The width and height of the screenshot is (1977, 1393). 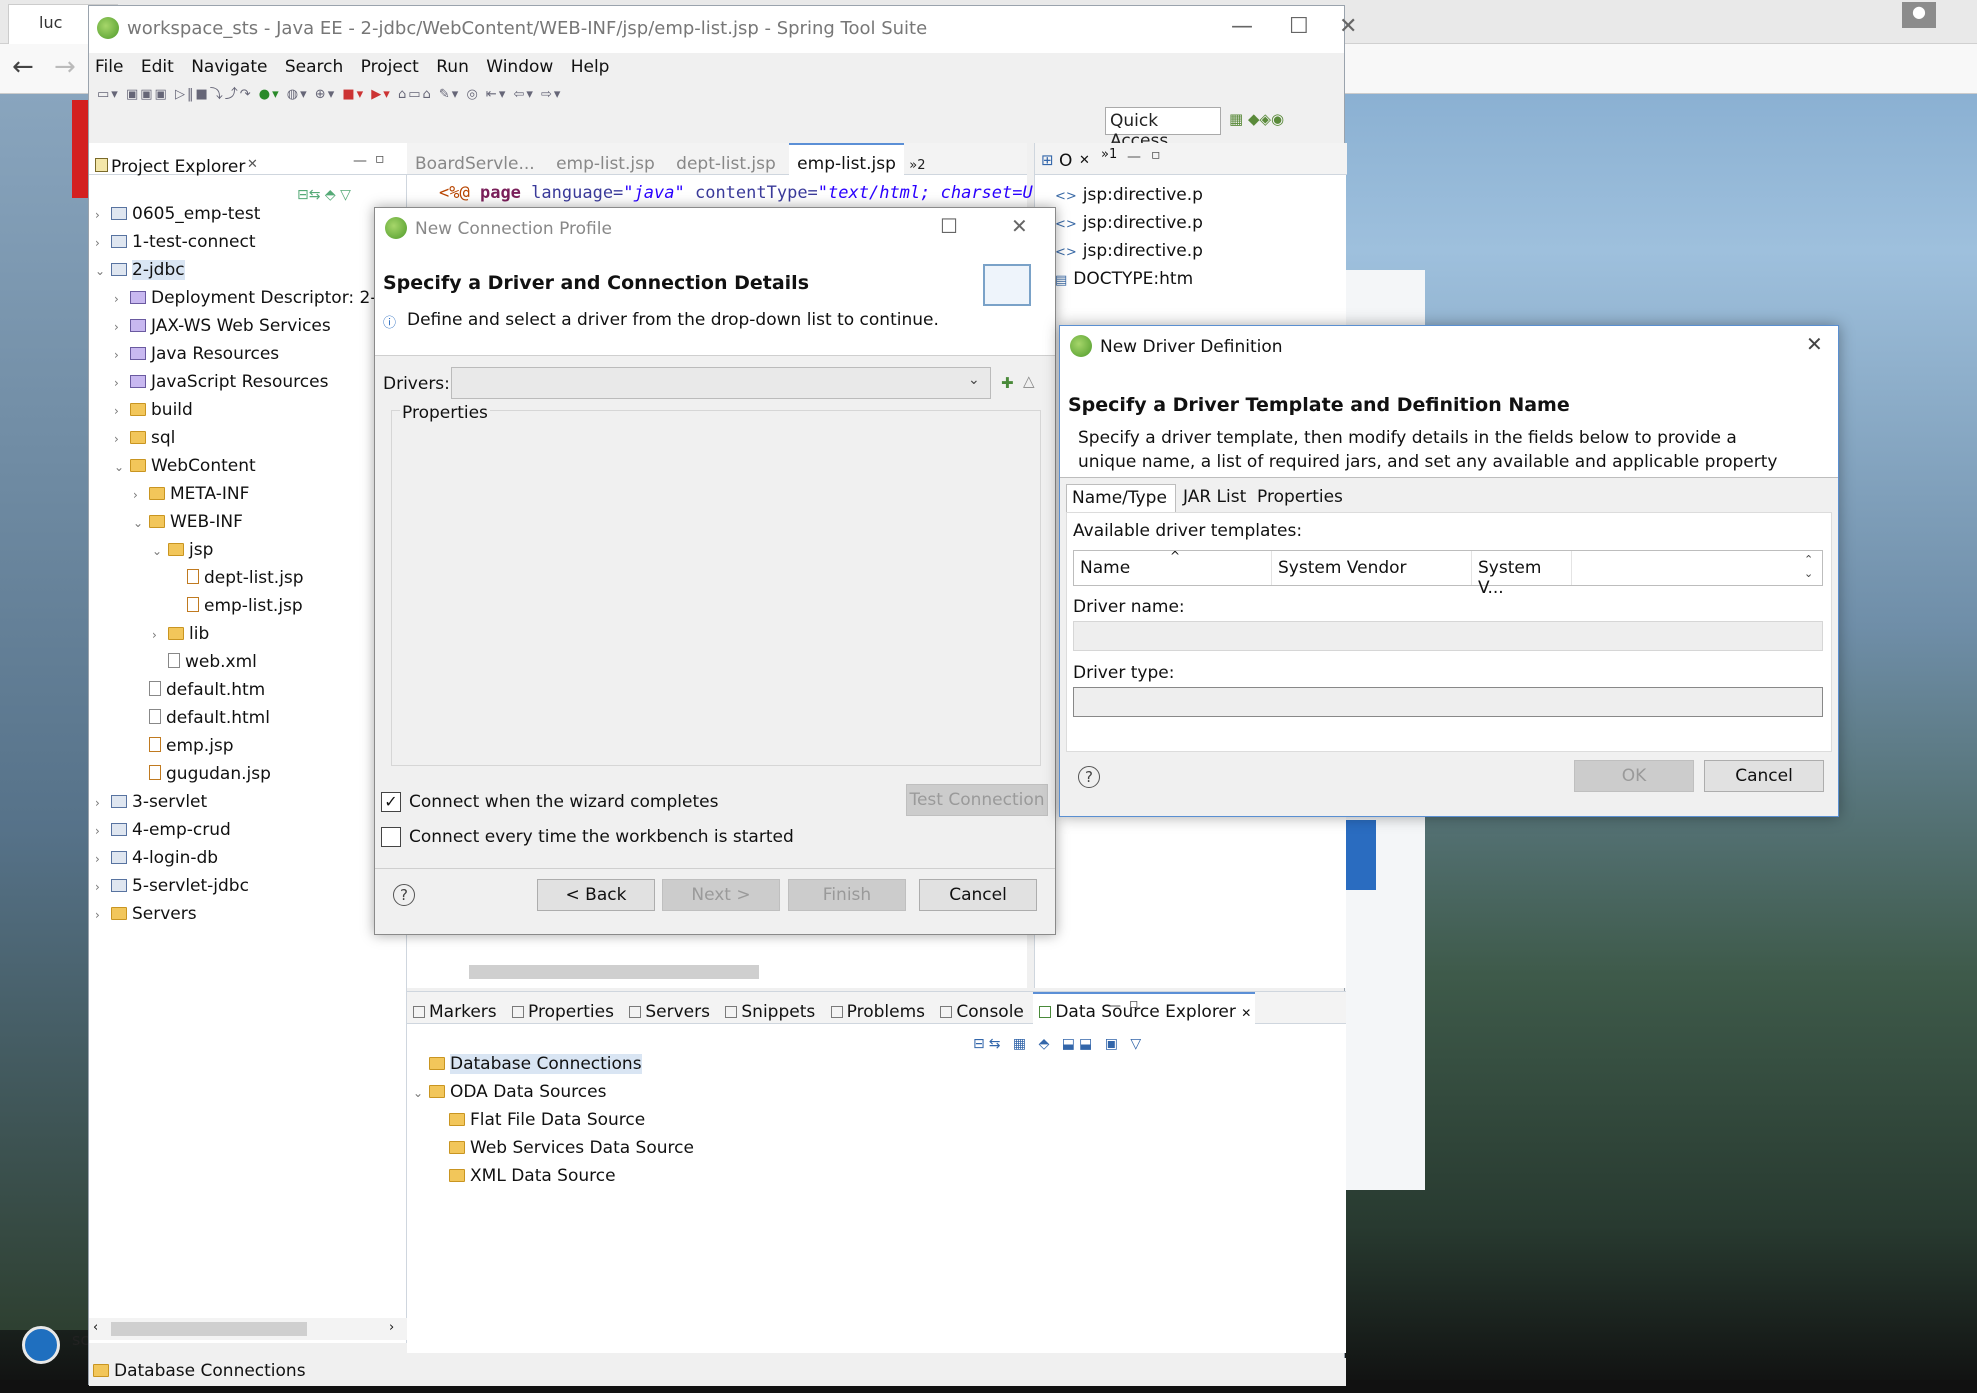 I want to click on close-window-icon: ✕, so click(x=1348, y=26).